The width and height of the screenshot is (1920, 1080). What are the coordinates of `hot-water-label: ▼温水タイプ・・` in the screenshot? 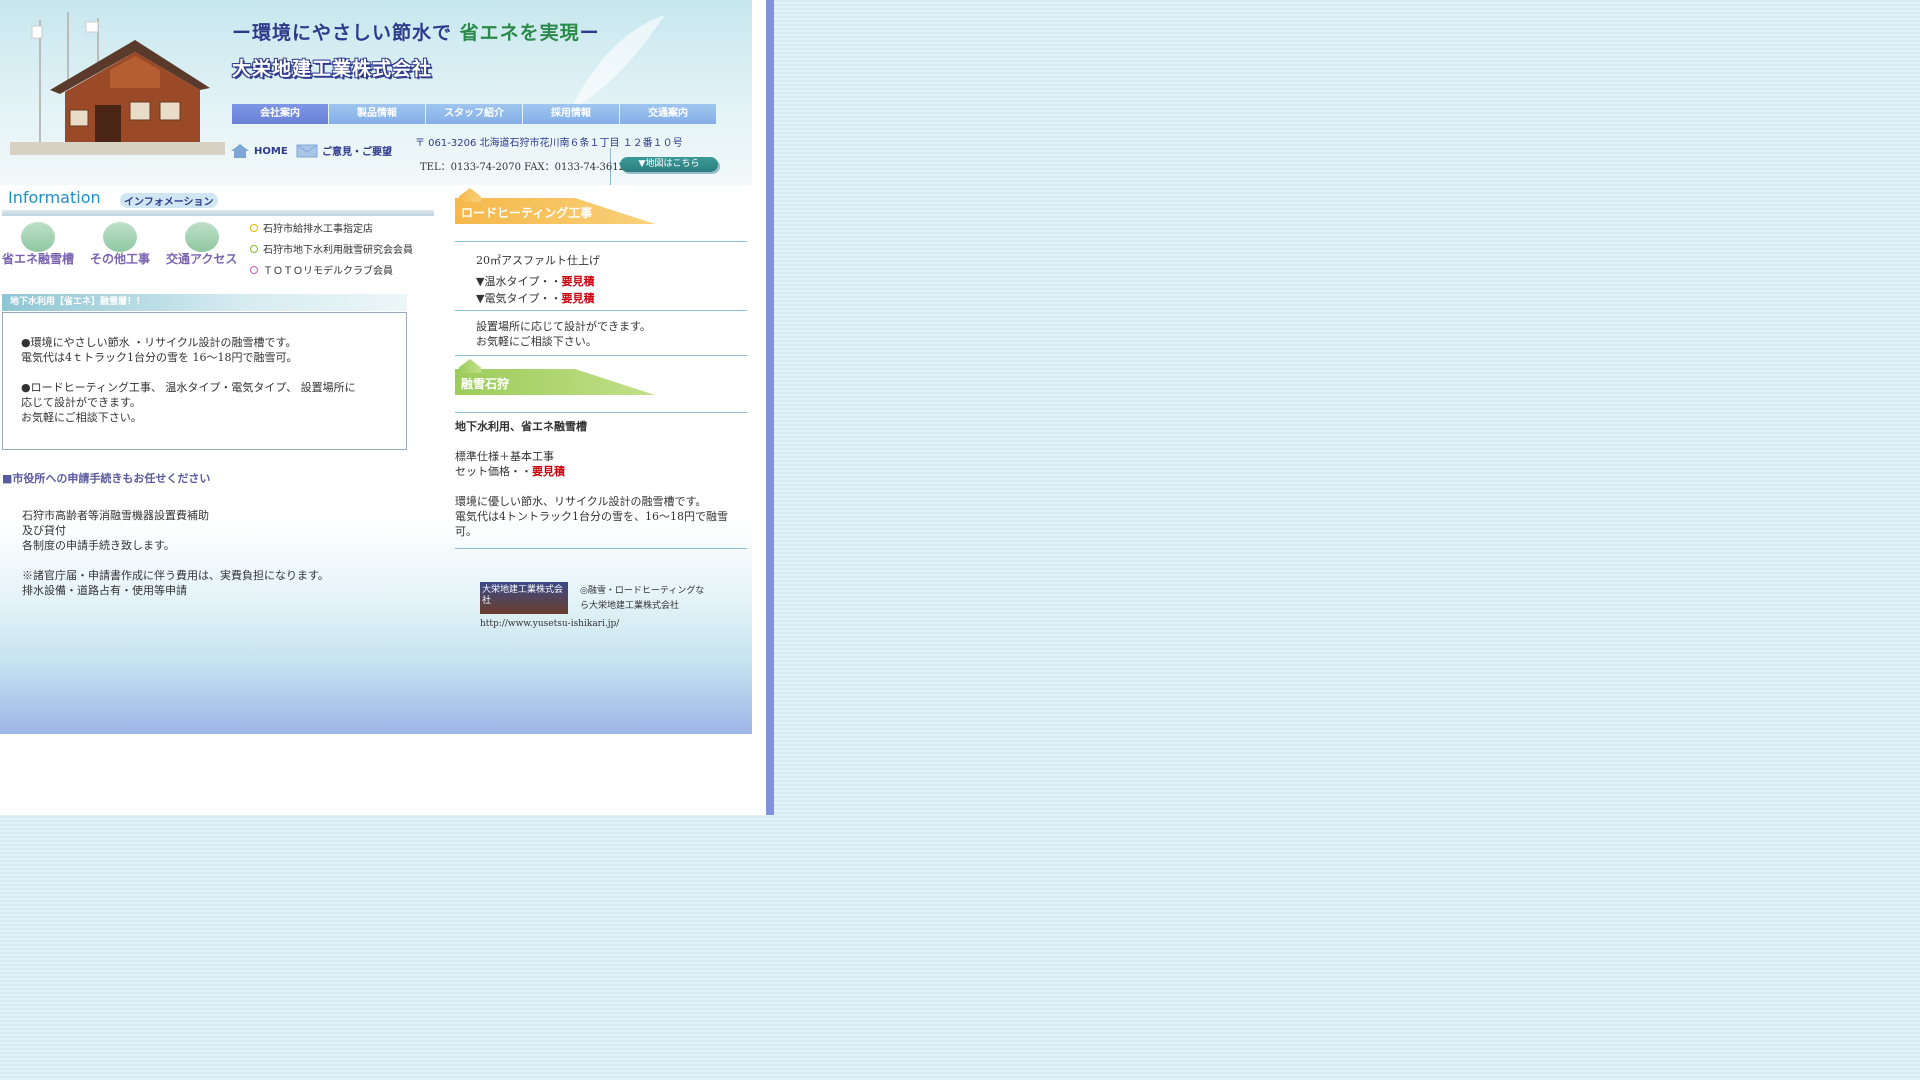 It's located at (519, 281).